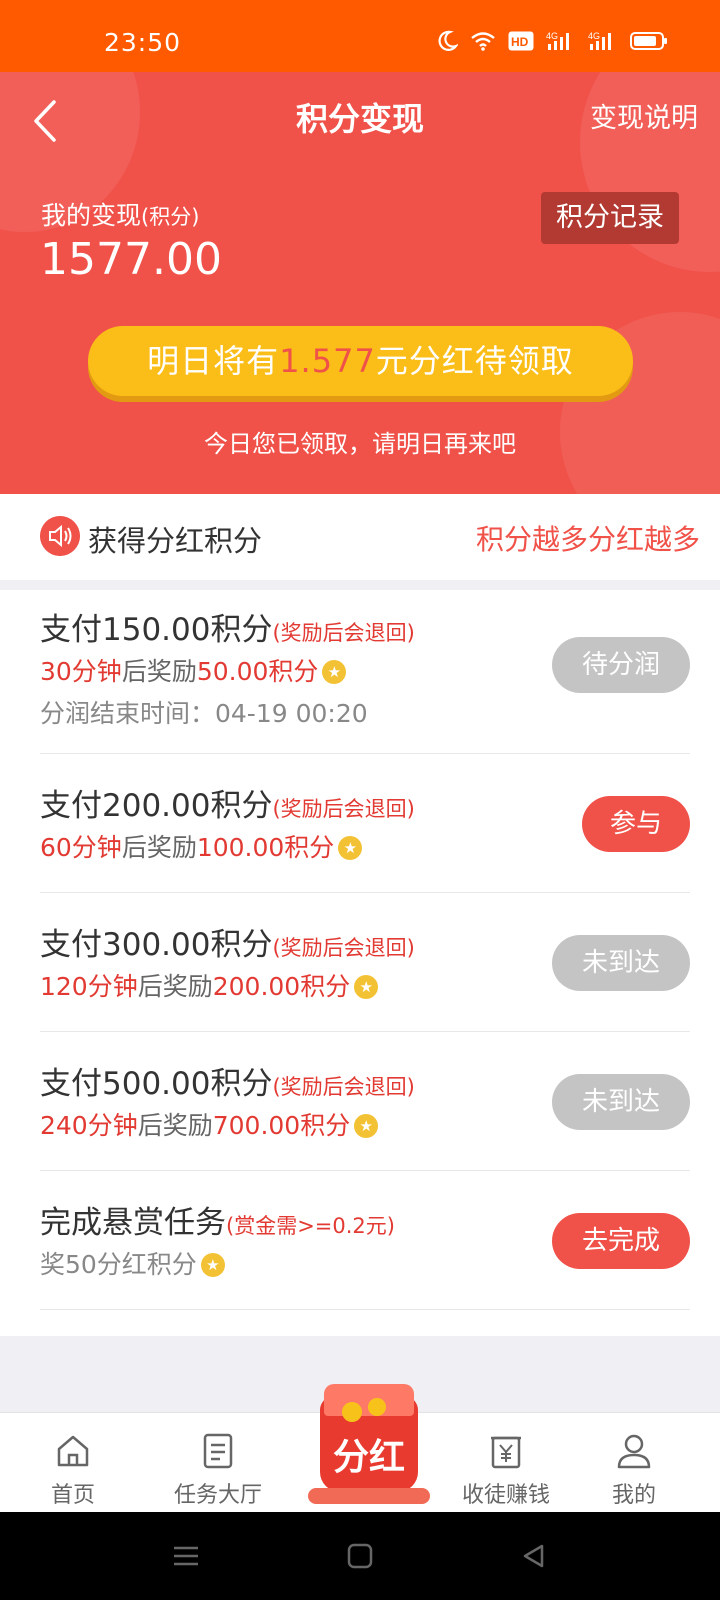 This screenshot has height=1600, width=720. I want to click on task-reward: 240分钟后奖励700.00积分 ★, so click(209, 1124).